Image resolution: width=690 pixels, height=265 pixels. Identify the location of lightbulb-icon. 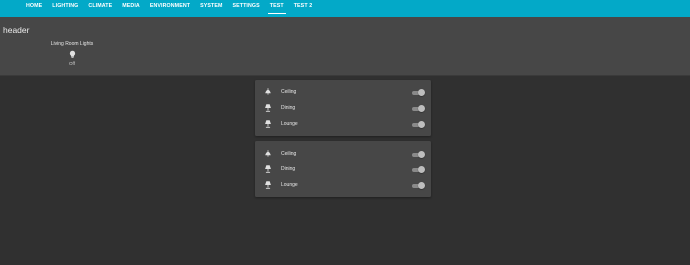
(72, 54).